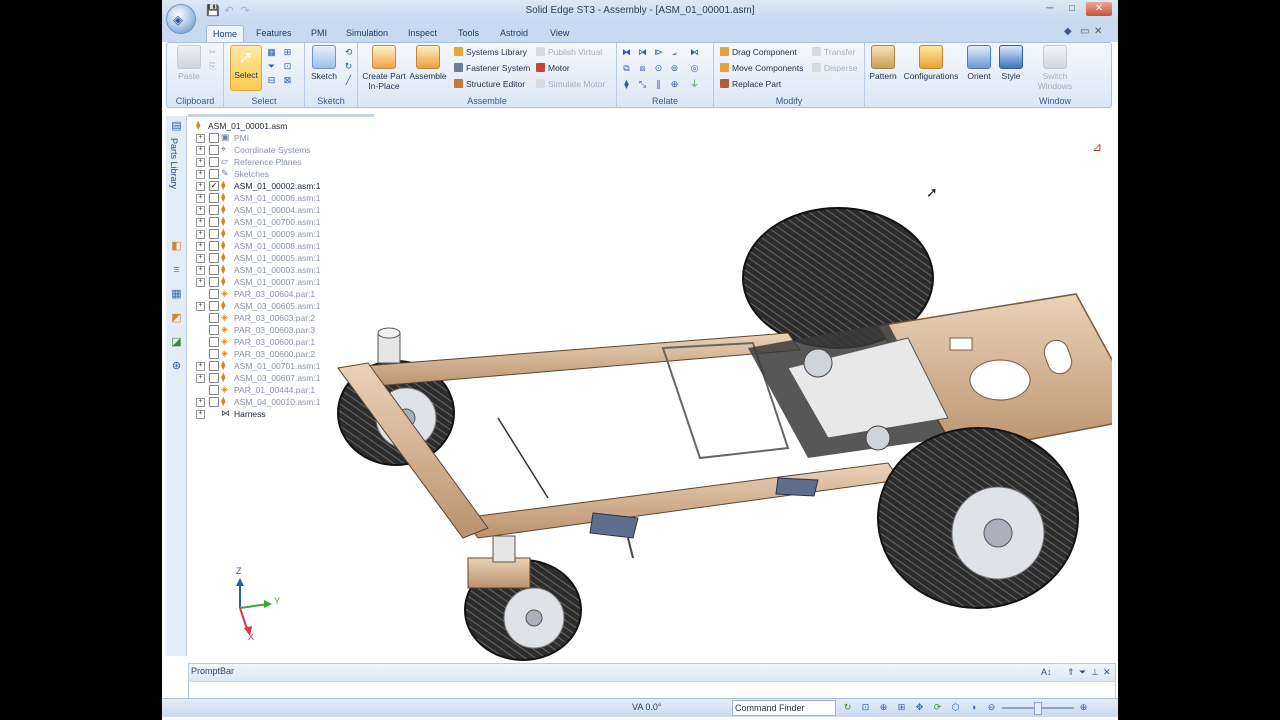 This screenshot has height=720, width=1280. I want to click on relate-flip-icon: ⧑, so click(694, 52).